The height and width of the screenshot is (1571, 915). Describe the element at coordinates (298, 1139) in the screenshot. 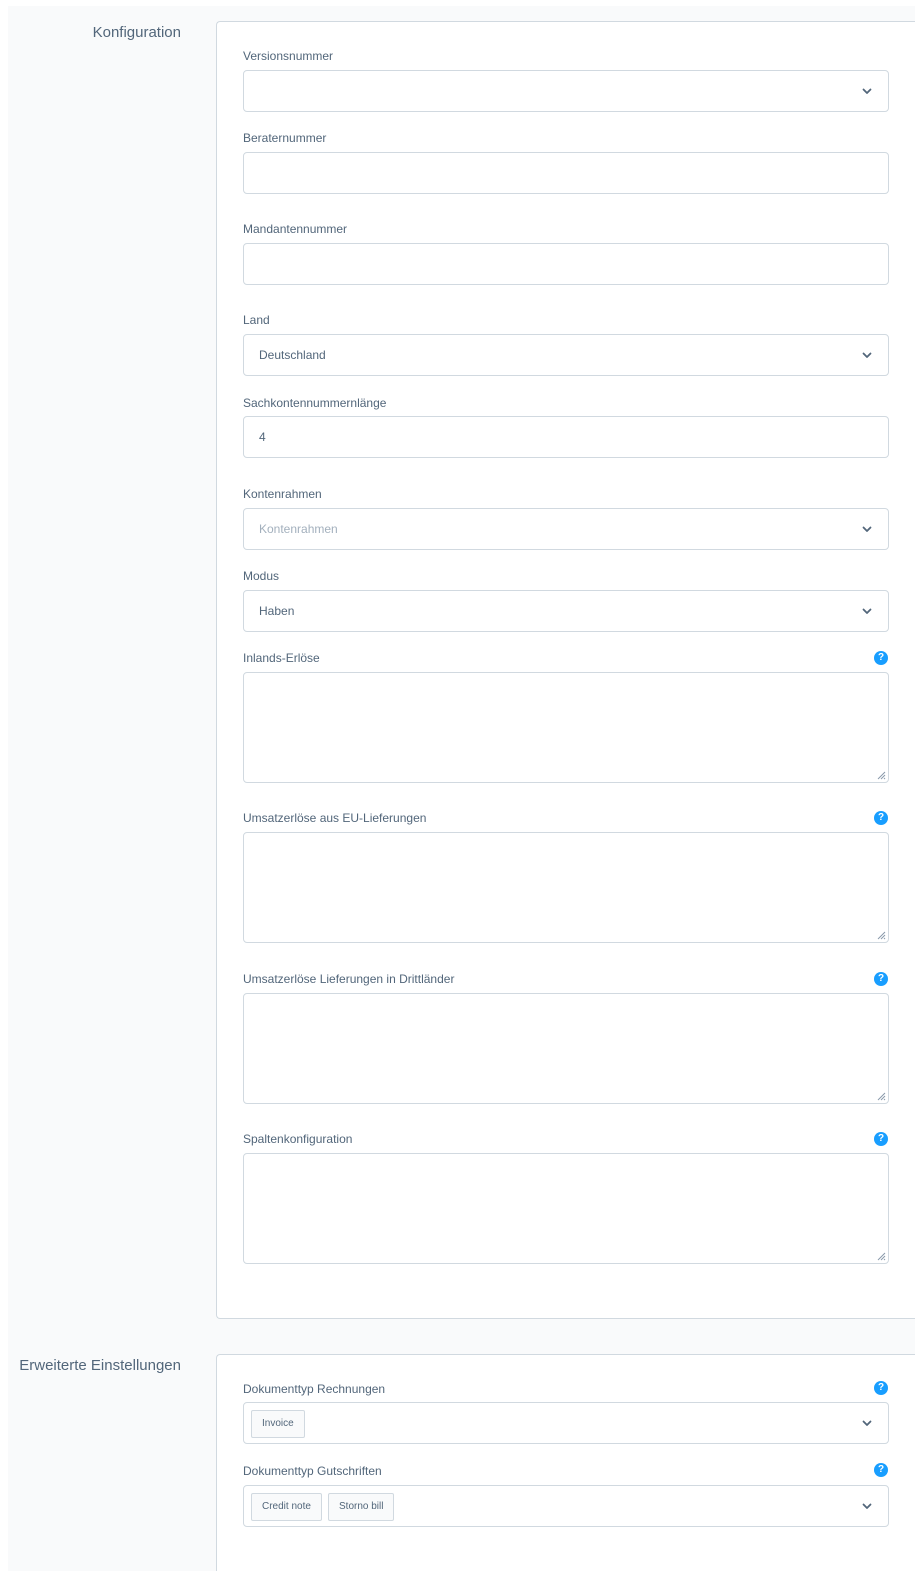

I see `column-config-label: Spaltenkonfiguration` at that location.